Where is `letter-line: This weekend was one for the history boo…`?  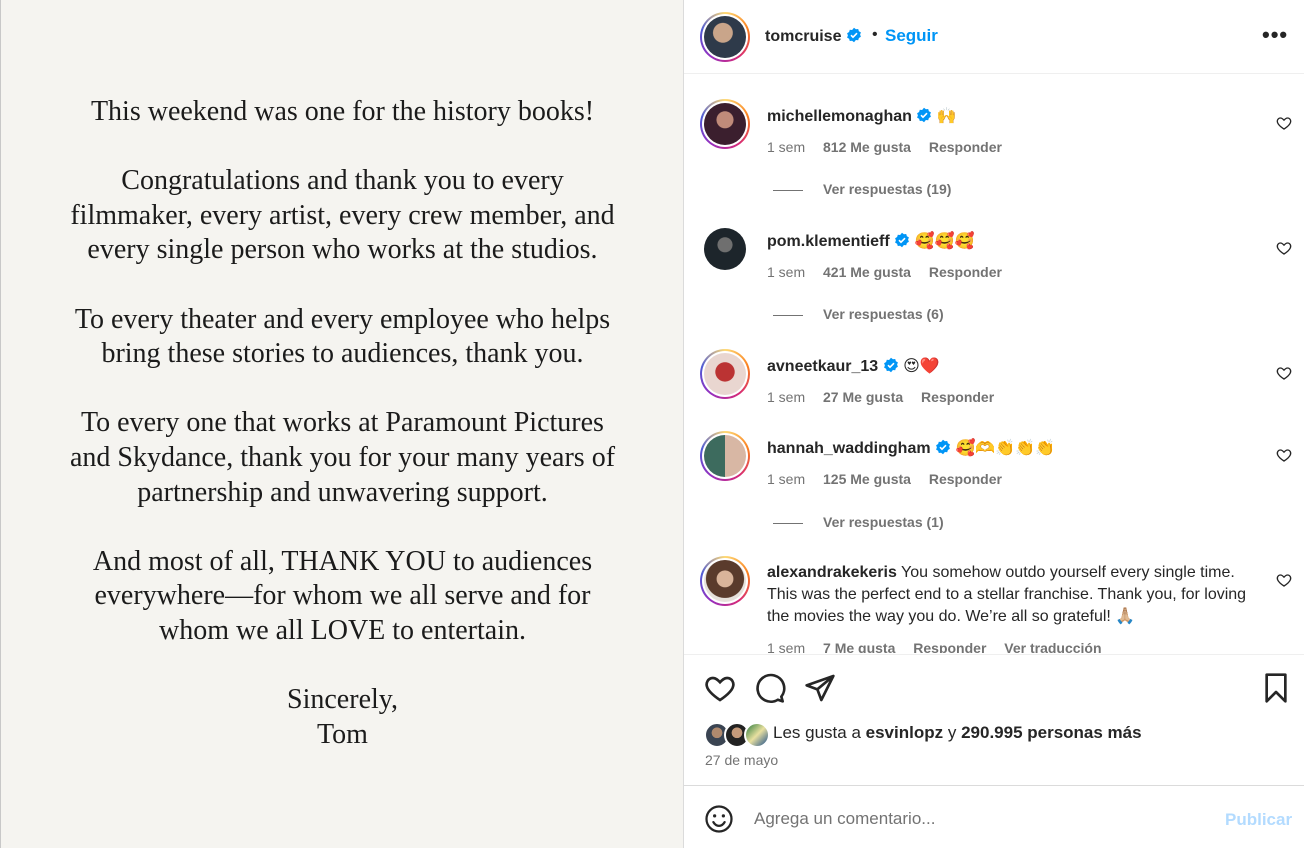 letter-line: This weekend was one for the history boo… is located at coordinates (342, 111).